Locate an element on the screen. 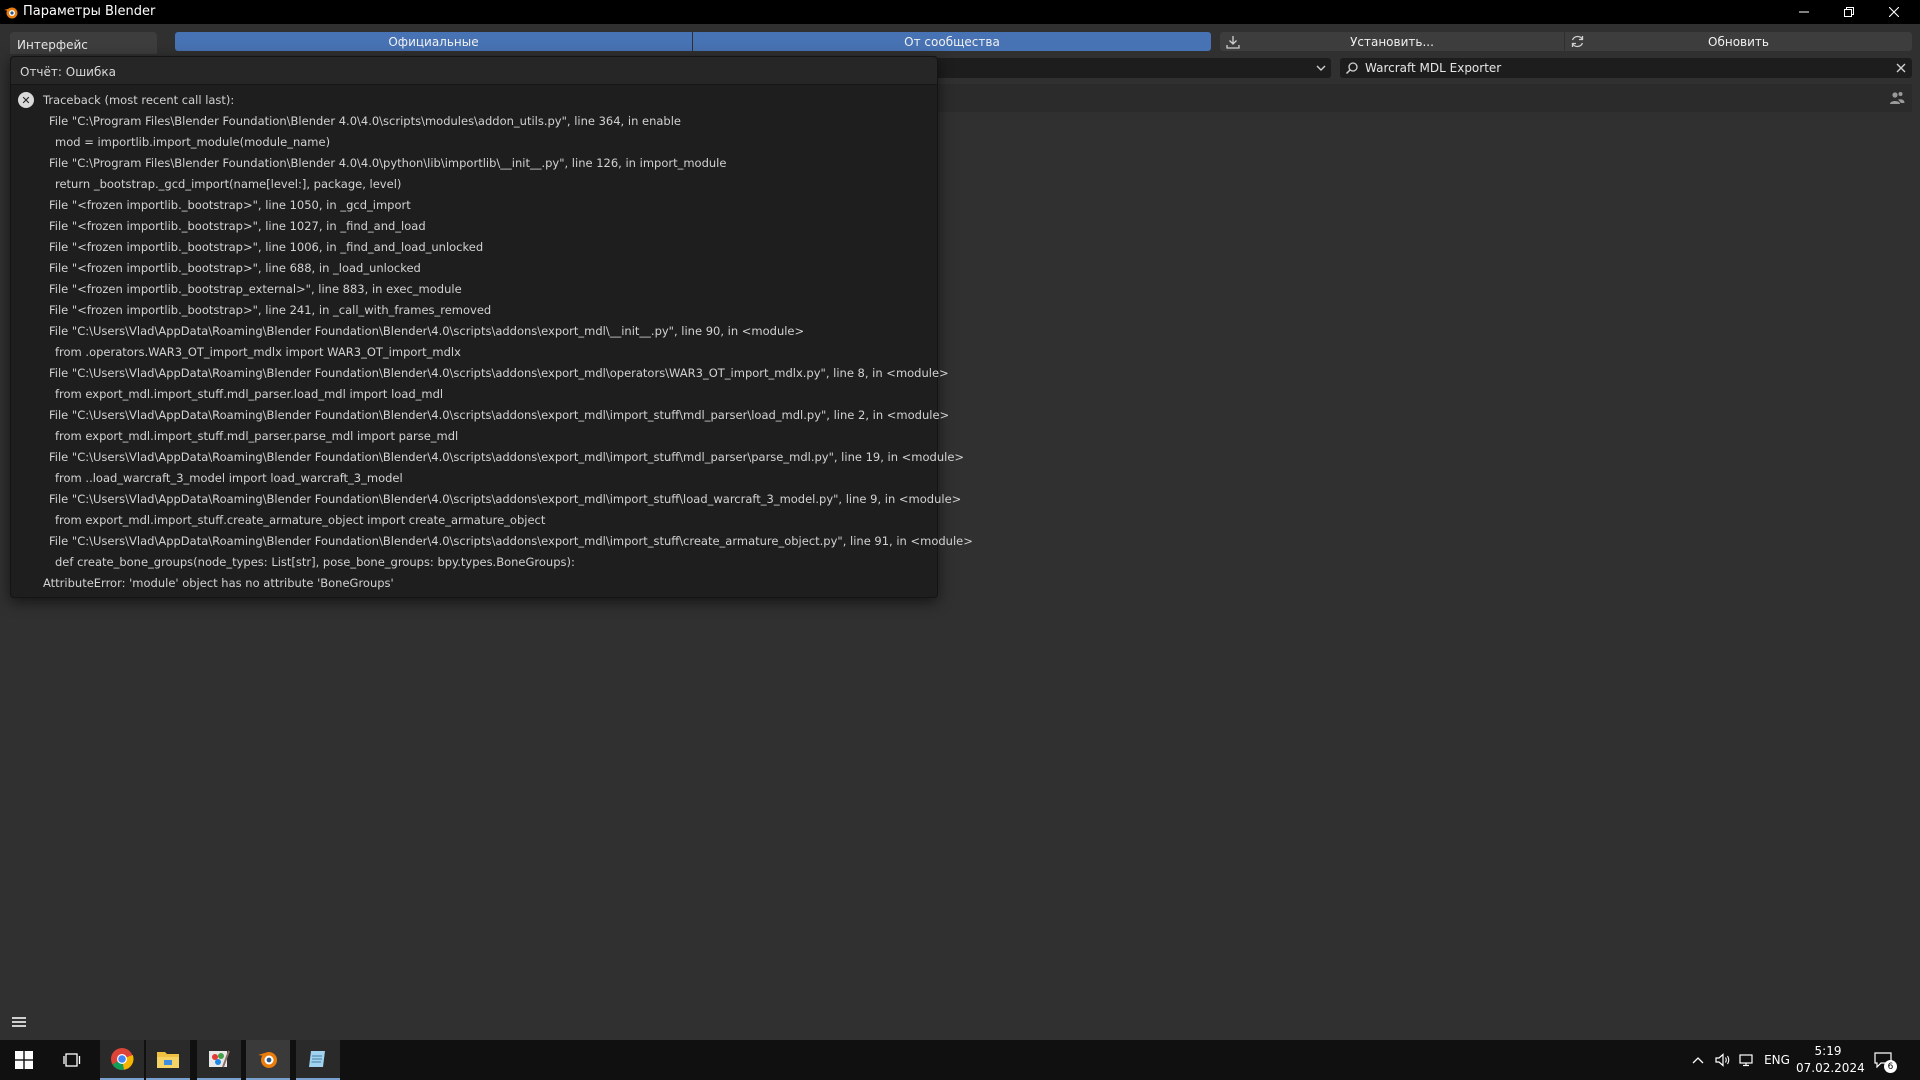 This screenshot has width=1920, height=1080. task-view-icon is located at coordinates (72, 1060).